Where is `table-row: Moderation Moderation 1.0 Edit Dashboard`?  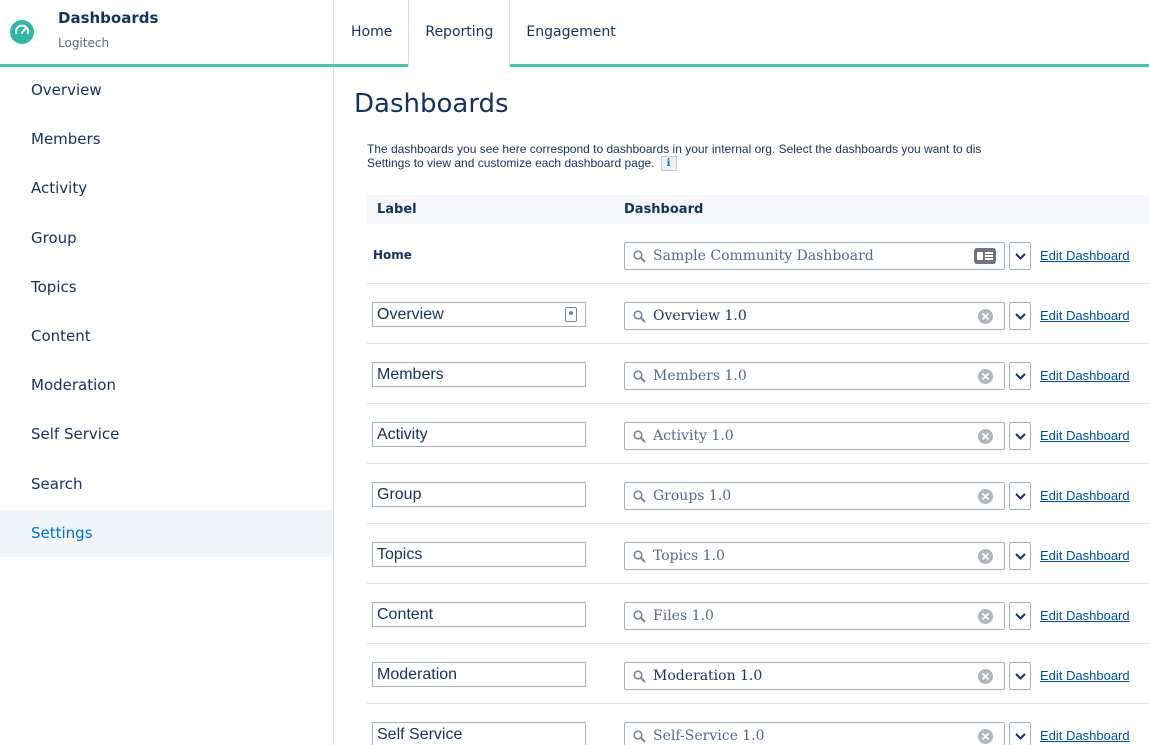
table-row: Moderation Moderation 1.0 Edit Dashboard is located at coordinates (758, 674).